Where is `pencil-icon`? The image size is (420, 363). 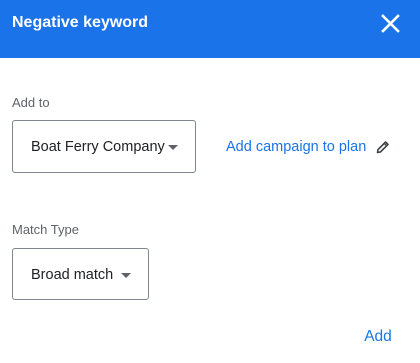 pencil-icon is located at coordinates (383, 147).